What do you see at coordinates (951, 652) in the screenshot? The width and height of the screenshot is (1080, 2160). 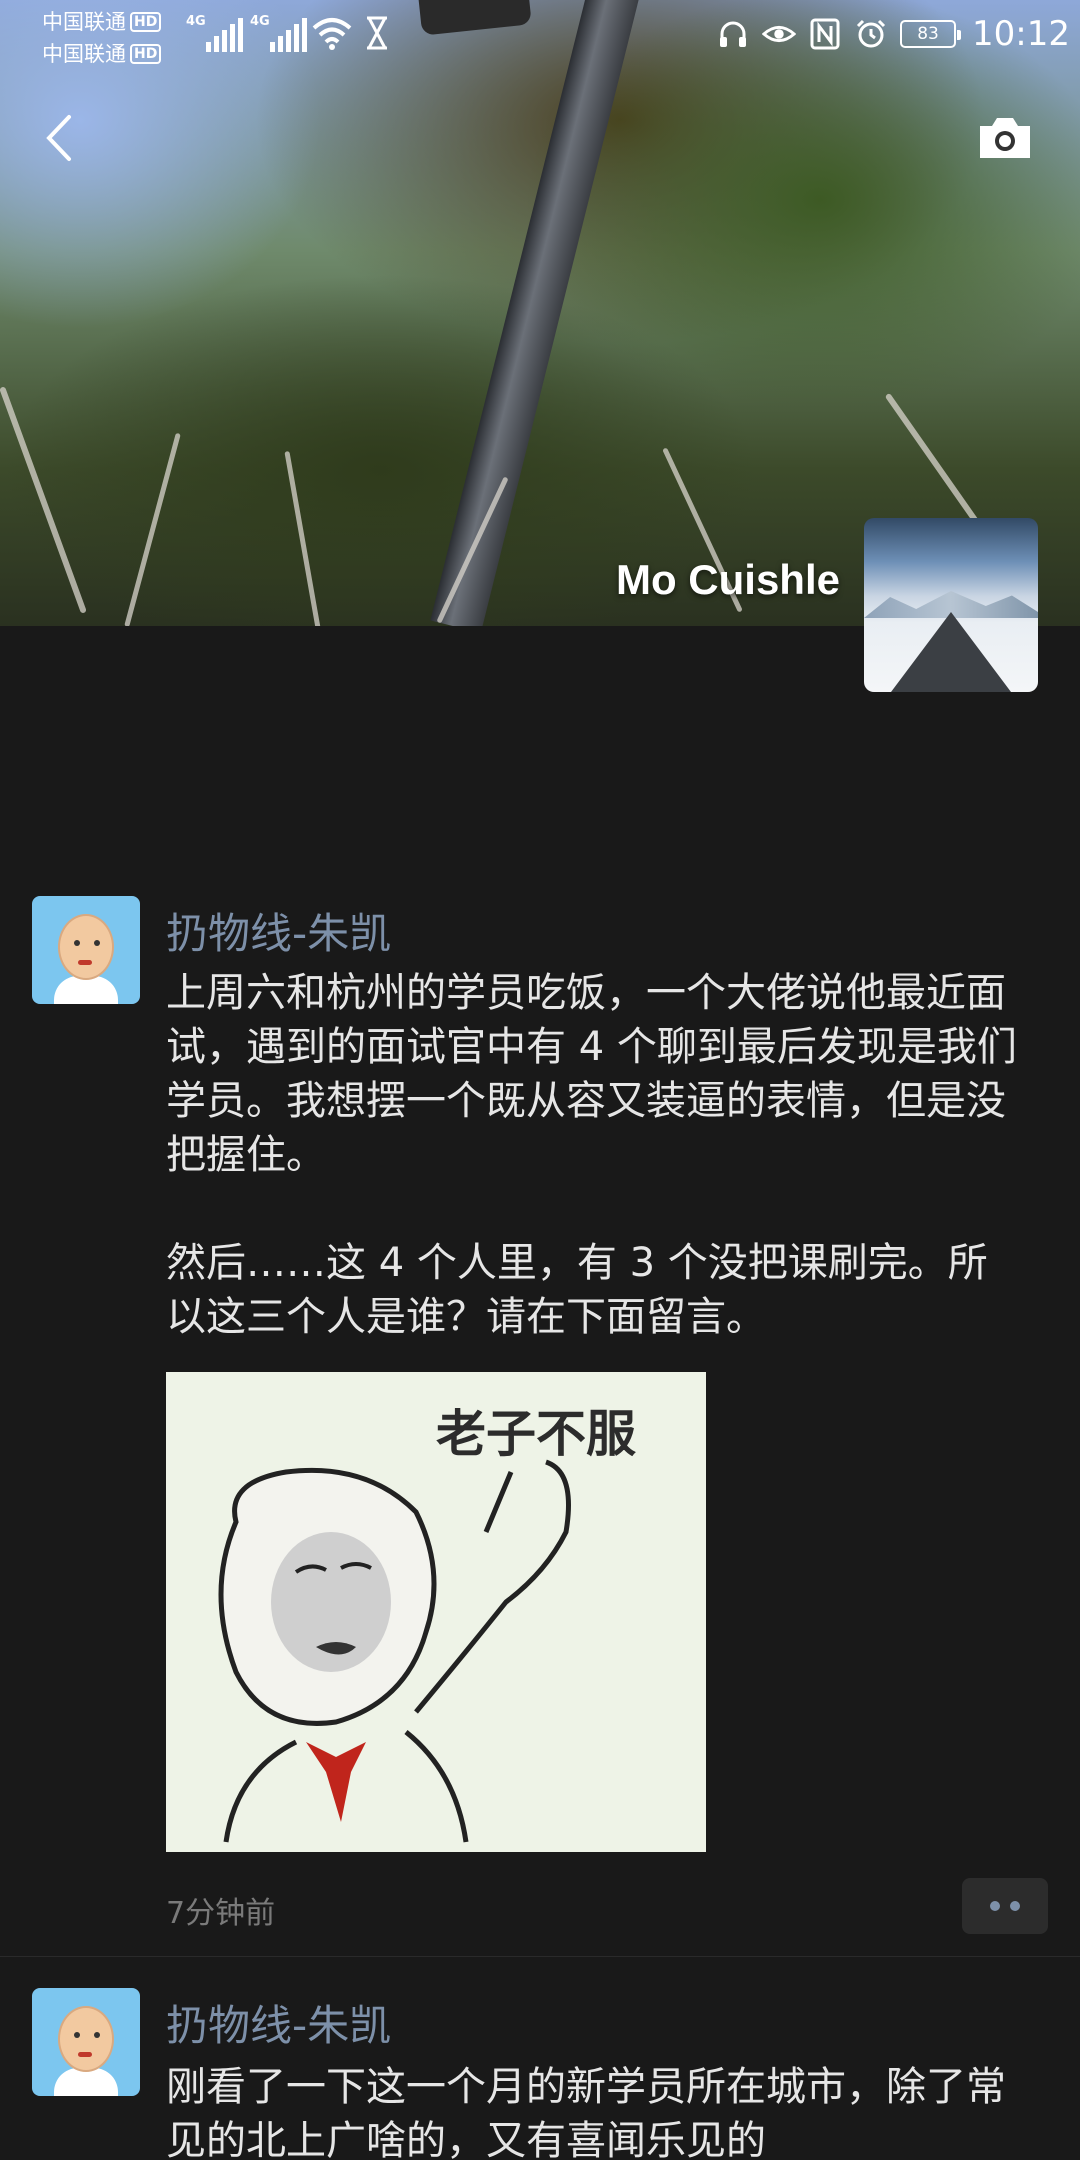 I see `avatar-road` at bounding box center [951, 652].